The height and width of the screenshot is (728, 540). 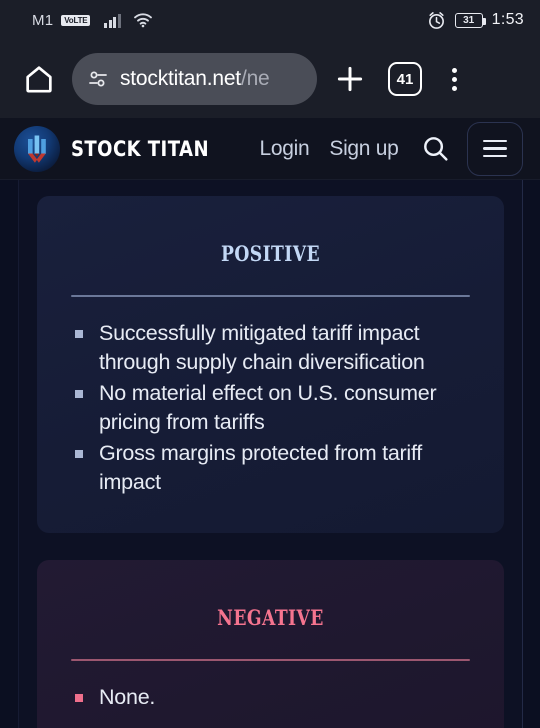 What do you see at coordinates (92, 20) in the screenshot?
I see `status-bar-left: M1 VoLTE` at bounding box center [92, 20].